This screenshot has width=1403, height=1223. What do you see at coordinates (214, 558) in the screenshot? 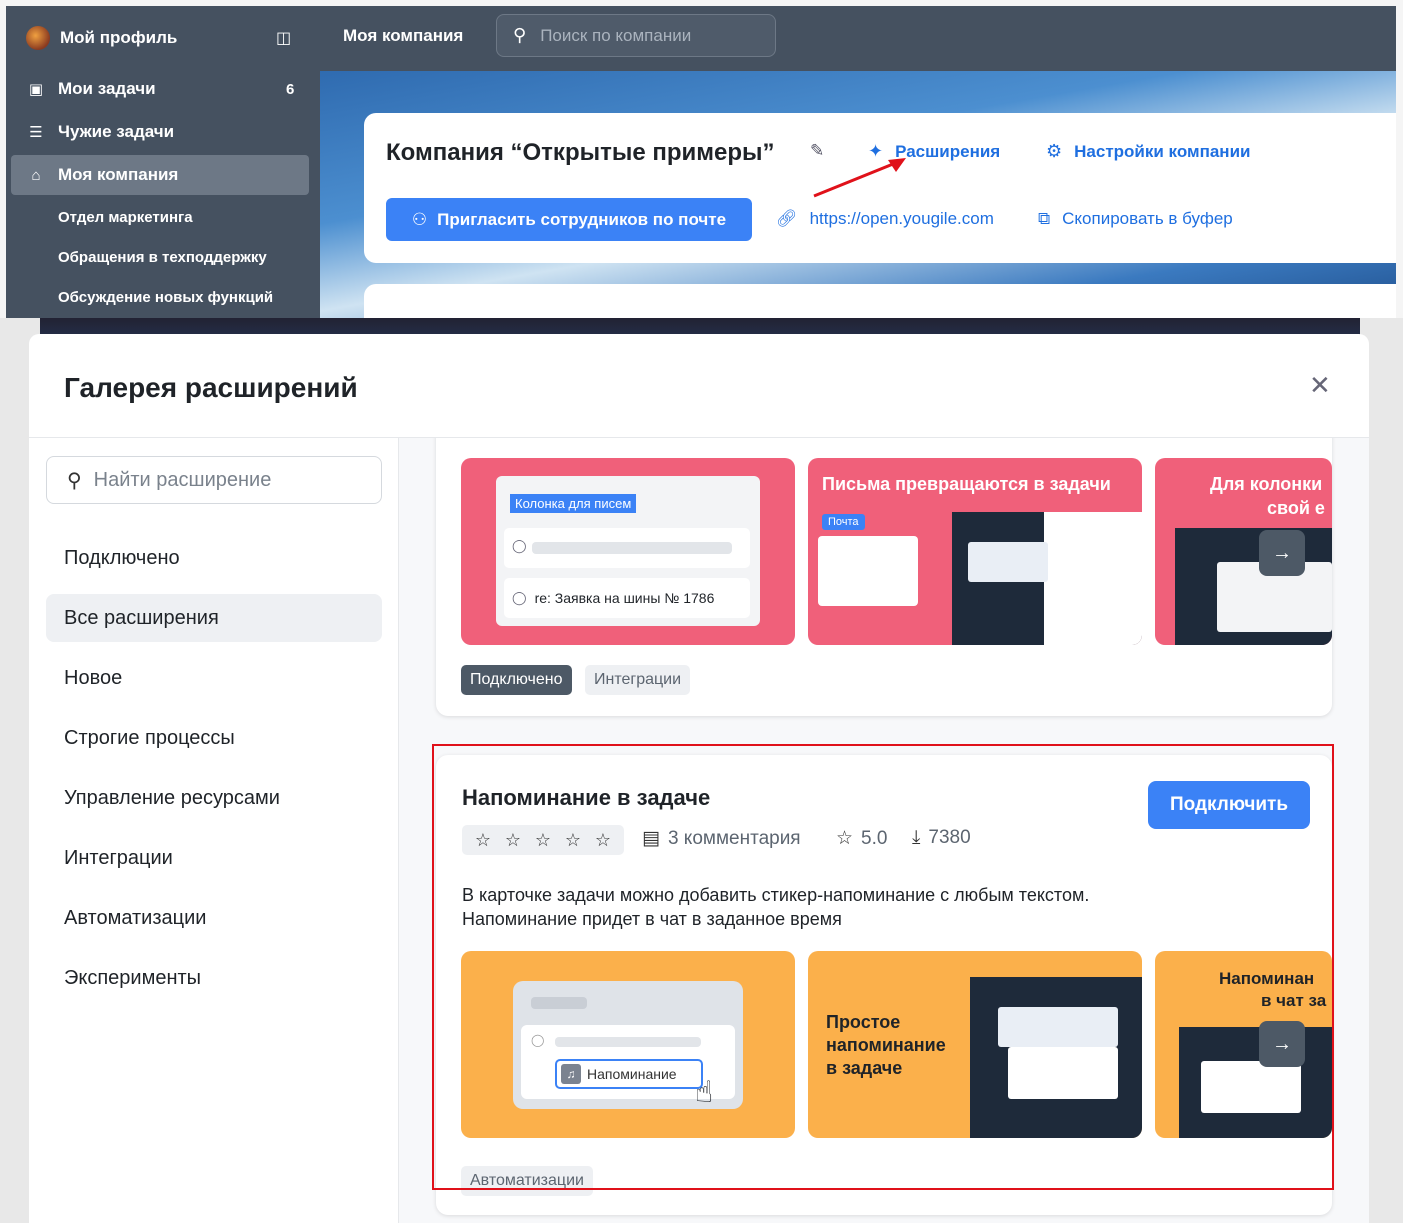
I see `category-connected: Подключено` at bounding box center [214, 558].